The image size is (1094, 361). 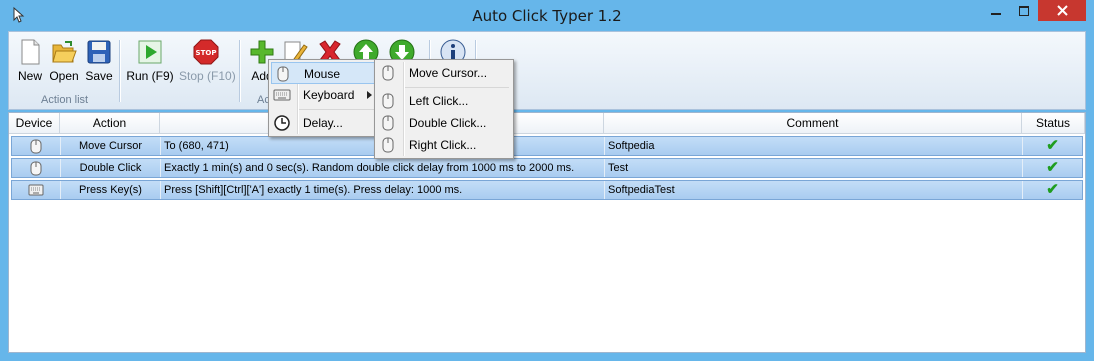 I want to click on new-button: New, so click(x=30, y=61).